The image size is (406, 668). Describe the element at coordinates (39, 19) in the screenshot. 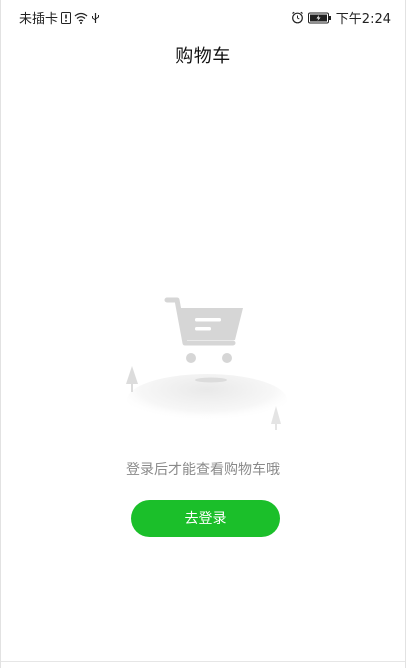

I see `carrier-label: 未插卡` at that location.